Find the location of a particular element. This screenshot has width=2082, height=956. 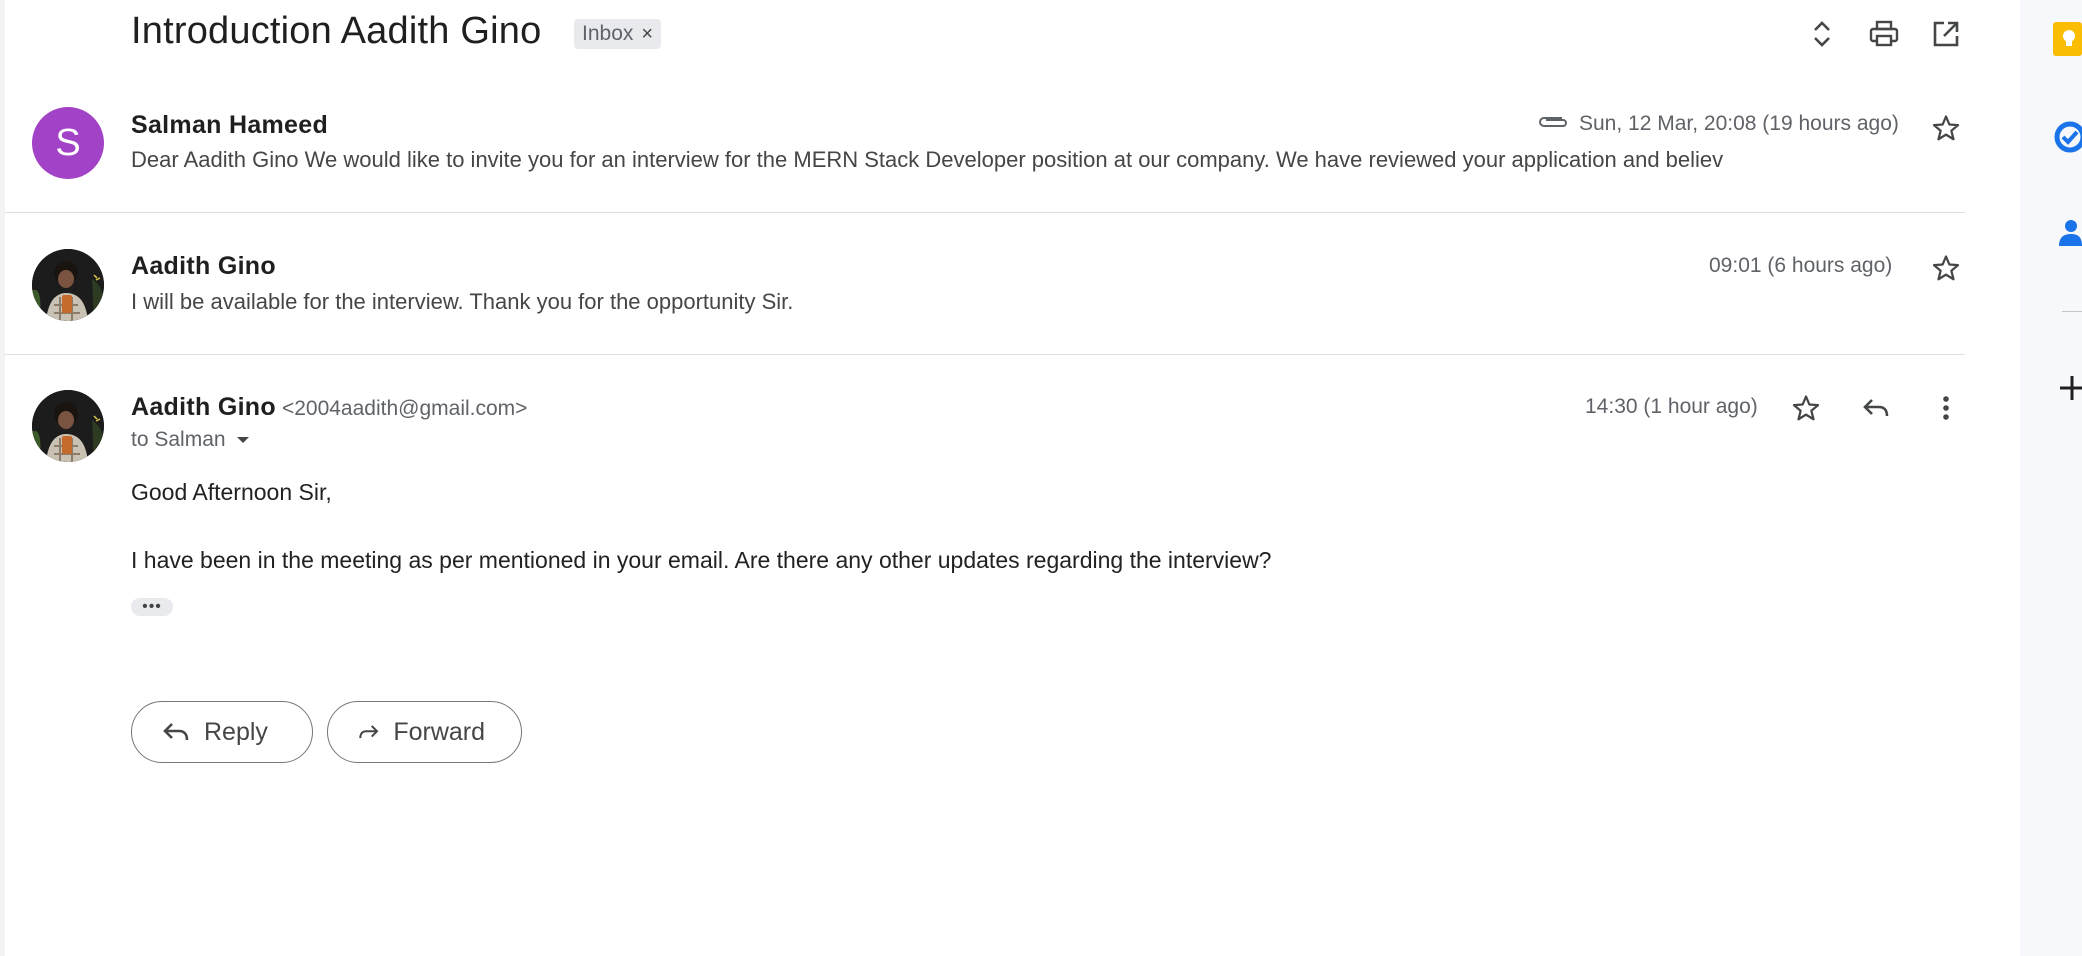

forward-label: Forward is located at coordinates (439, 731).